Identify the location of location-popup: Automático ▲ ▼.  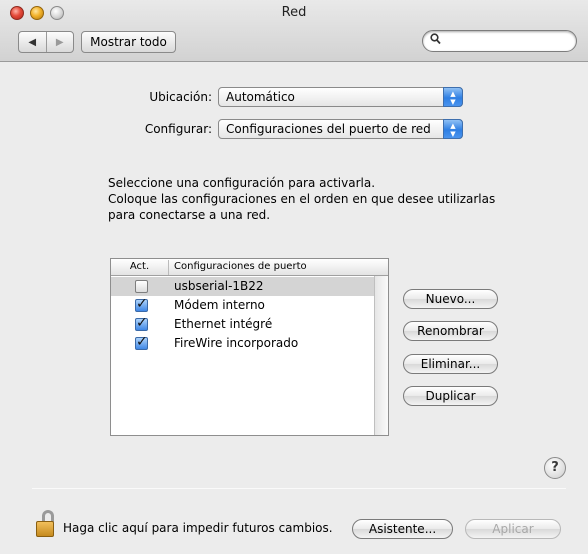
(340, 97).